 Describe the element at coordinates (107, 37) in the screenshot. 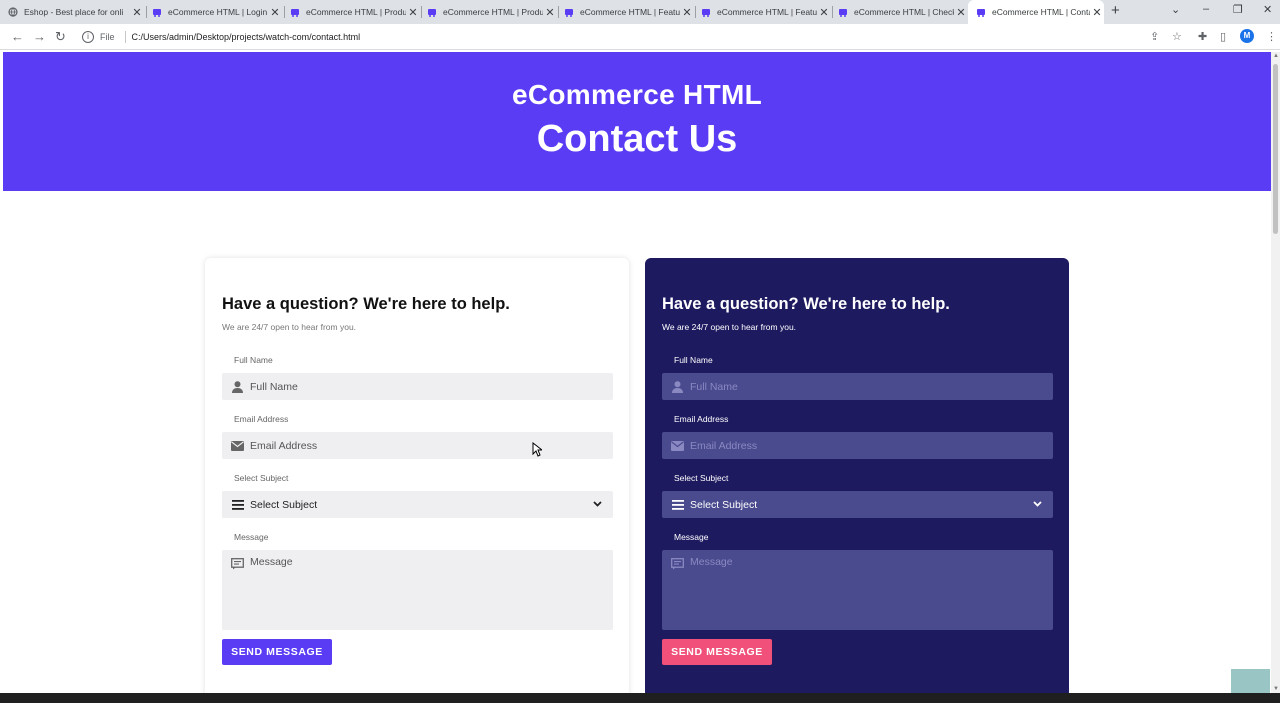

I see `scheme-label: File` at that location.